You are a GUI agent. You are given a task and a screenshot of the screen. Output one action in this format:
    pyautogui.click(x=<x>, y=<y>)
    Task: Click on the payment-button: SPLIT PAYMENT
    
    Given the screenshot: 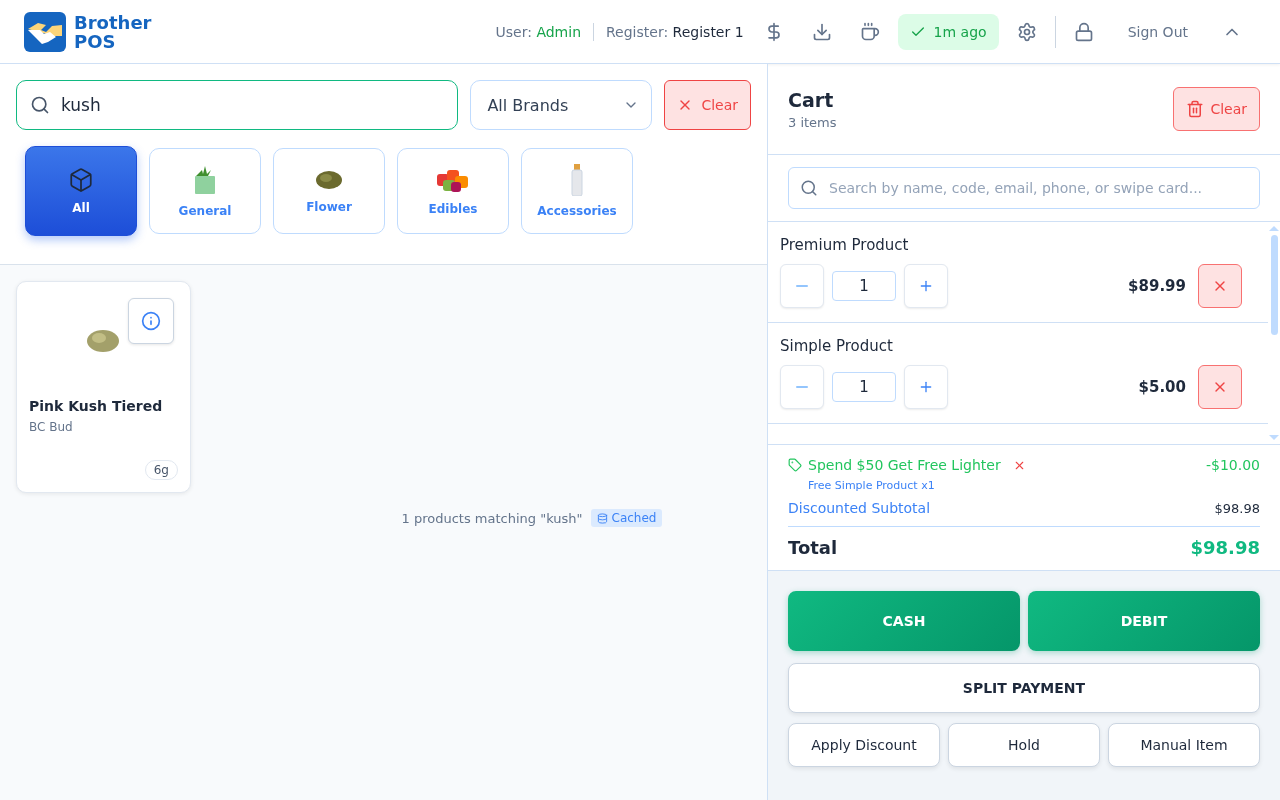 What is the action you would take?
    pyautogui.click(x=1024, y=688)
    